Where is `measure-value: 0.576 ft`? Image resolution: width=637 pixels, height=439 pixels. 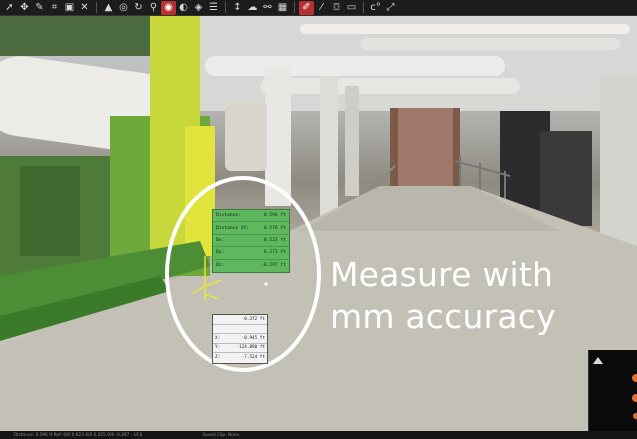 measure-value: 0.576 ft is located at coordinates (274, 228).